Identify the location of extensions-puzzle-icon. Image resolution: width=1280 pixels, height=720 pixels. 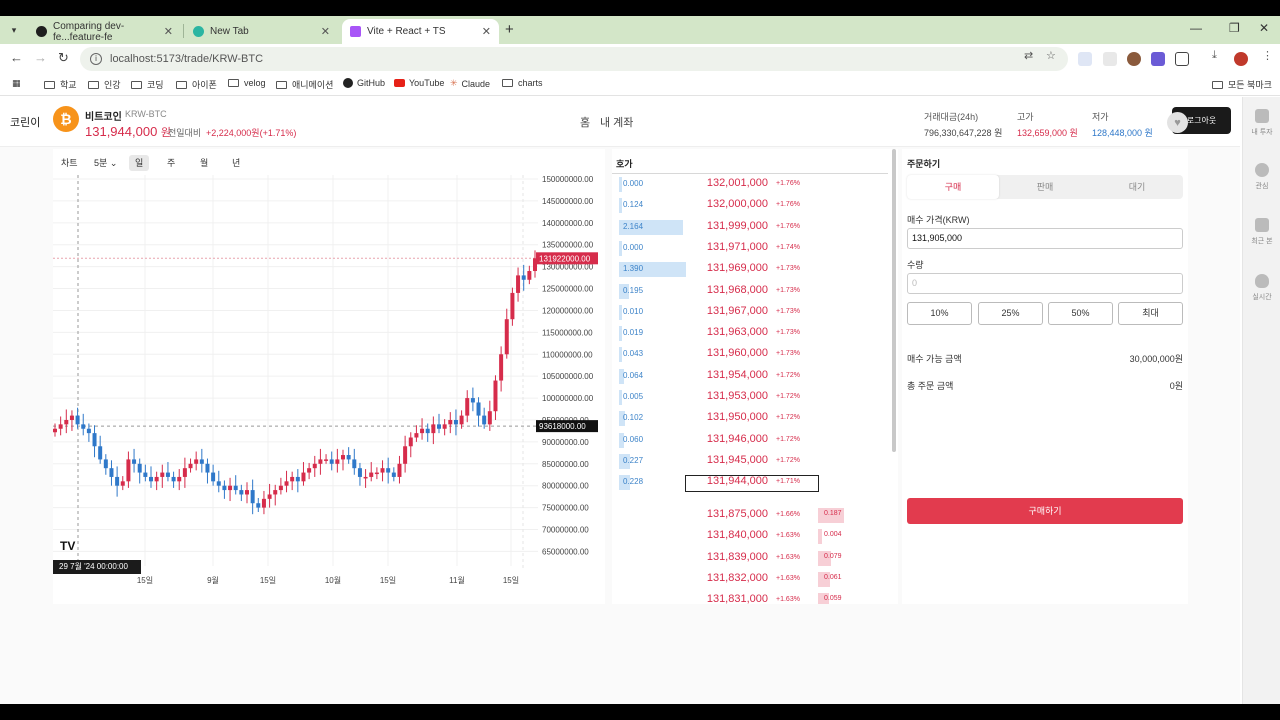
(1182, 59).